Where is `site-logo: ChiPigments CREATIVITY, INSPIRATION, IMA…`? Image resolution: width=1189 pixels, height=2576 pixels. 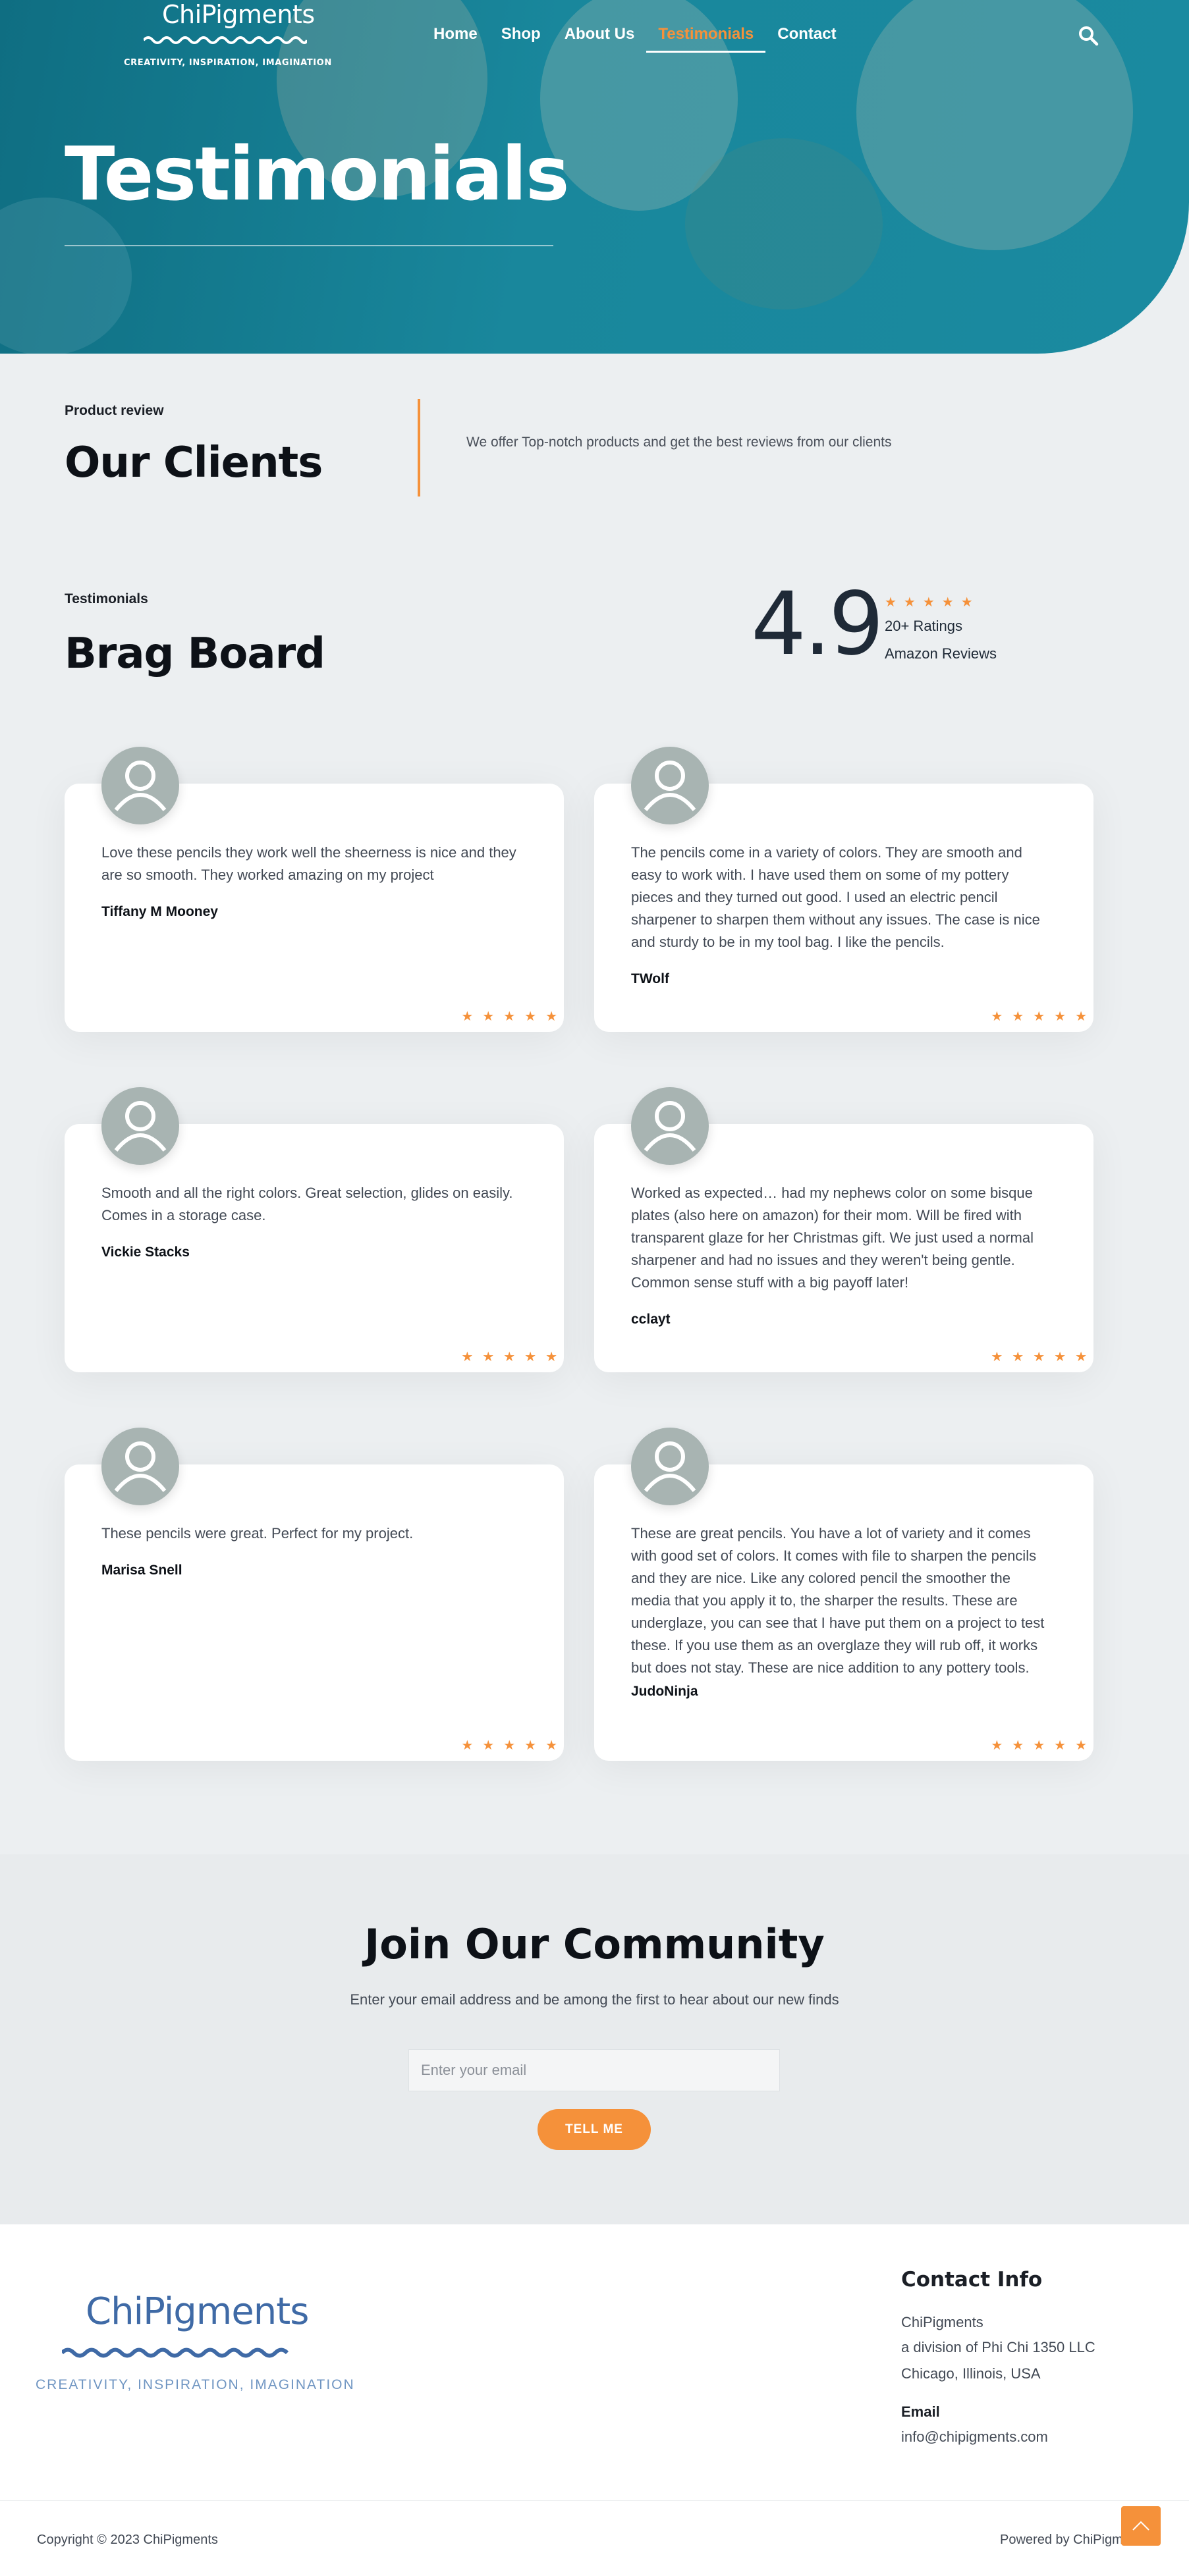 site-logo: ChiPigments CREATIVITY, INSPIRATION, IMA… is located at coordinates (229, 36).